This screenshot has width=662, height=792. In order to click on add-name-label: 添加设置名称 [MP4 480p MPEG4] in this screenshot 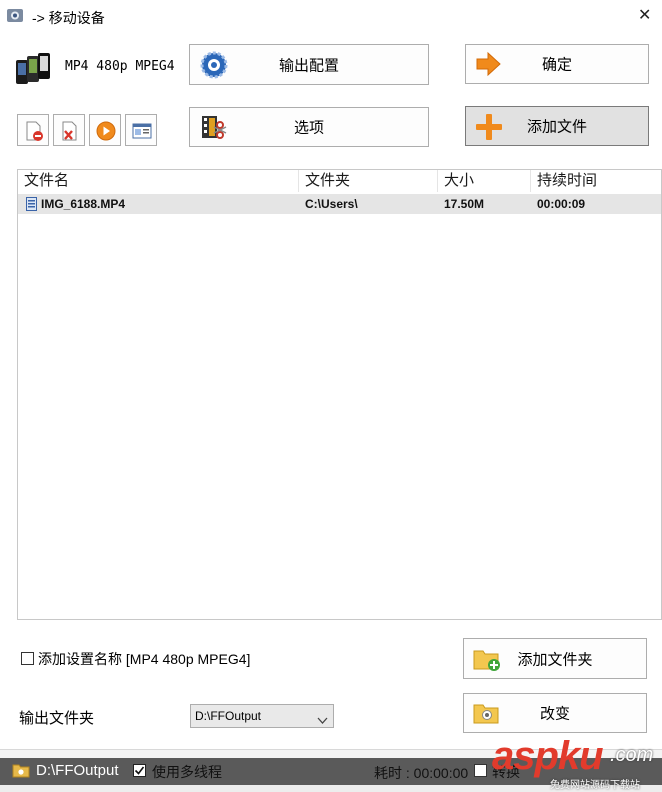, I will do `click(144, 659)`.